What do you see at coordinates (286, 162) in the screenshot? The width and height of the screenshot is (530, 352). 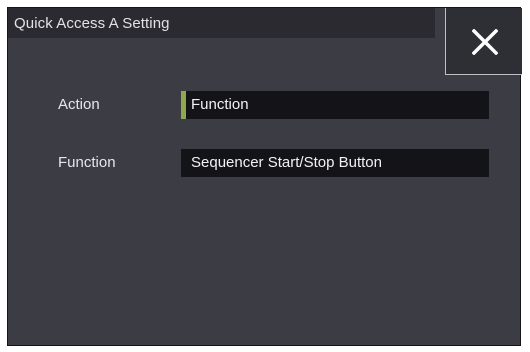 I see `function-value: Sequencer Start/Stop Button` at bounding box center [286, 162].